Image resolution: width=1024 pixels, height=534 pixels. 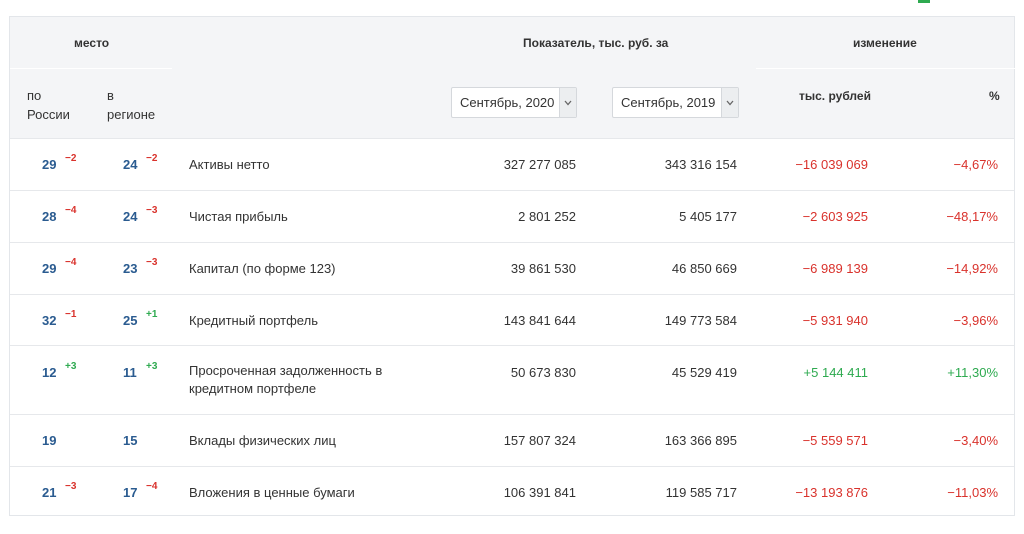 What do you see at coordinates (701, 492) in the screenshot?
I see `value-2019: 119 585 717` at bounding box center [701, 492].